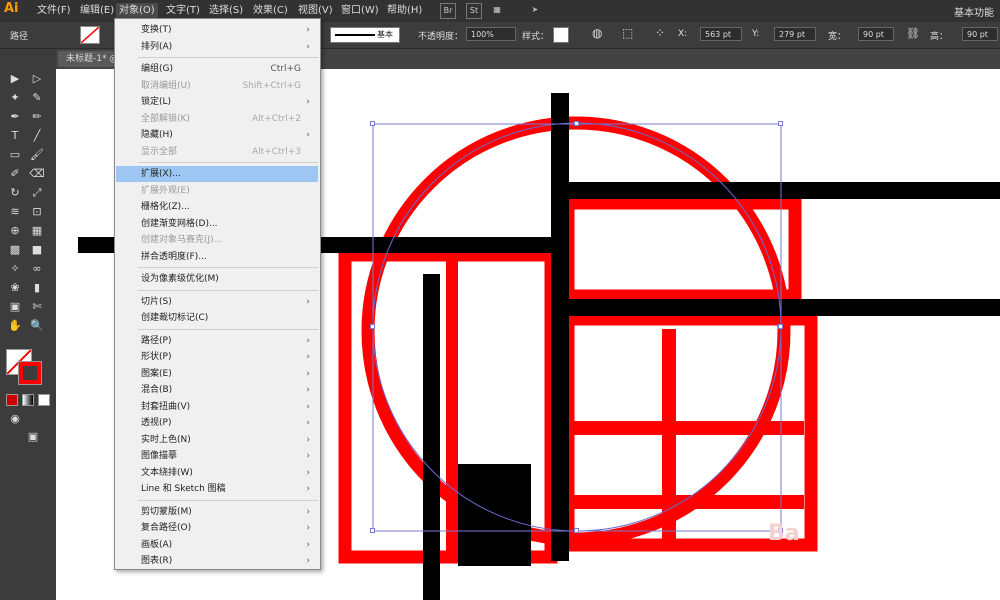 Image resolution: width=1000 pixels, height=600 pixels. Describe the element at coordinates (15, 79) in the screenshot. I see `selection-tool-icon: ▶` at that location.